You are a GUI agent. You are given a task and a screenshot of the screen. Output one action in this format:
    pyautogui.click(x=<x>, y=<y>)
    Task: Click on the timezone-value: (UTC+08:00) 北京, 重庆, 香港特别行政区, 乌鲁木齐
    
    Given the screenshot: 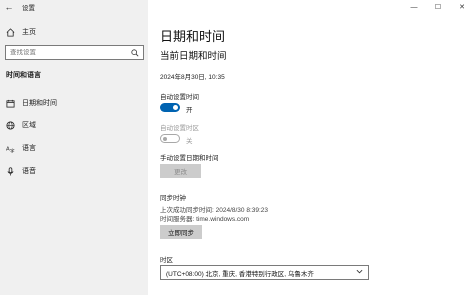 What is the action you would take?
    pyautogui.click(x=240, y=274)
    